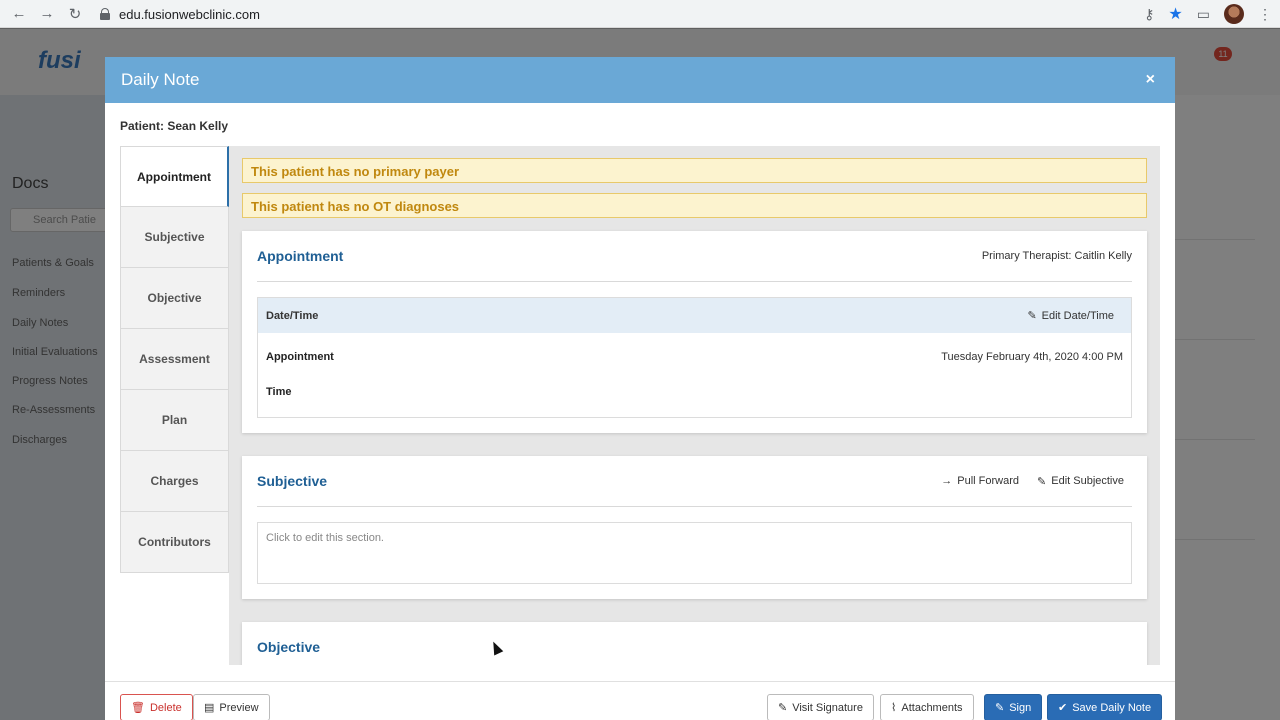  I want to click on tab-charges: Charges, so click(174, 481).